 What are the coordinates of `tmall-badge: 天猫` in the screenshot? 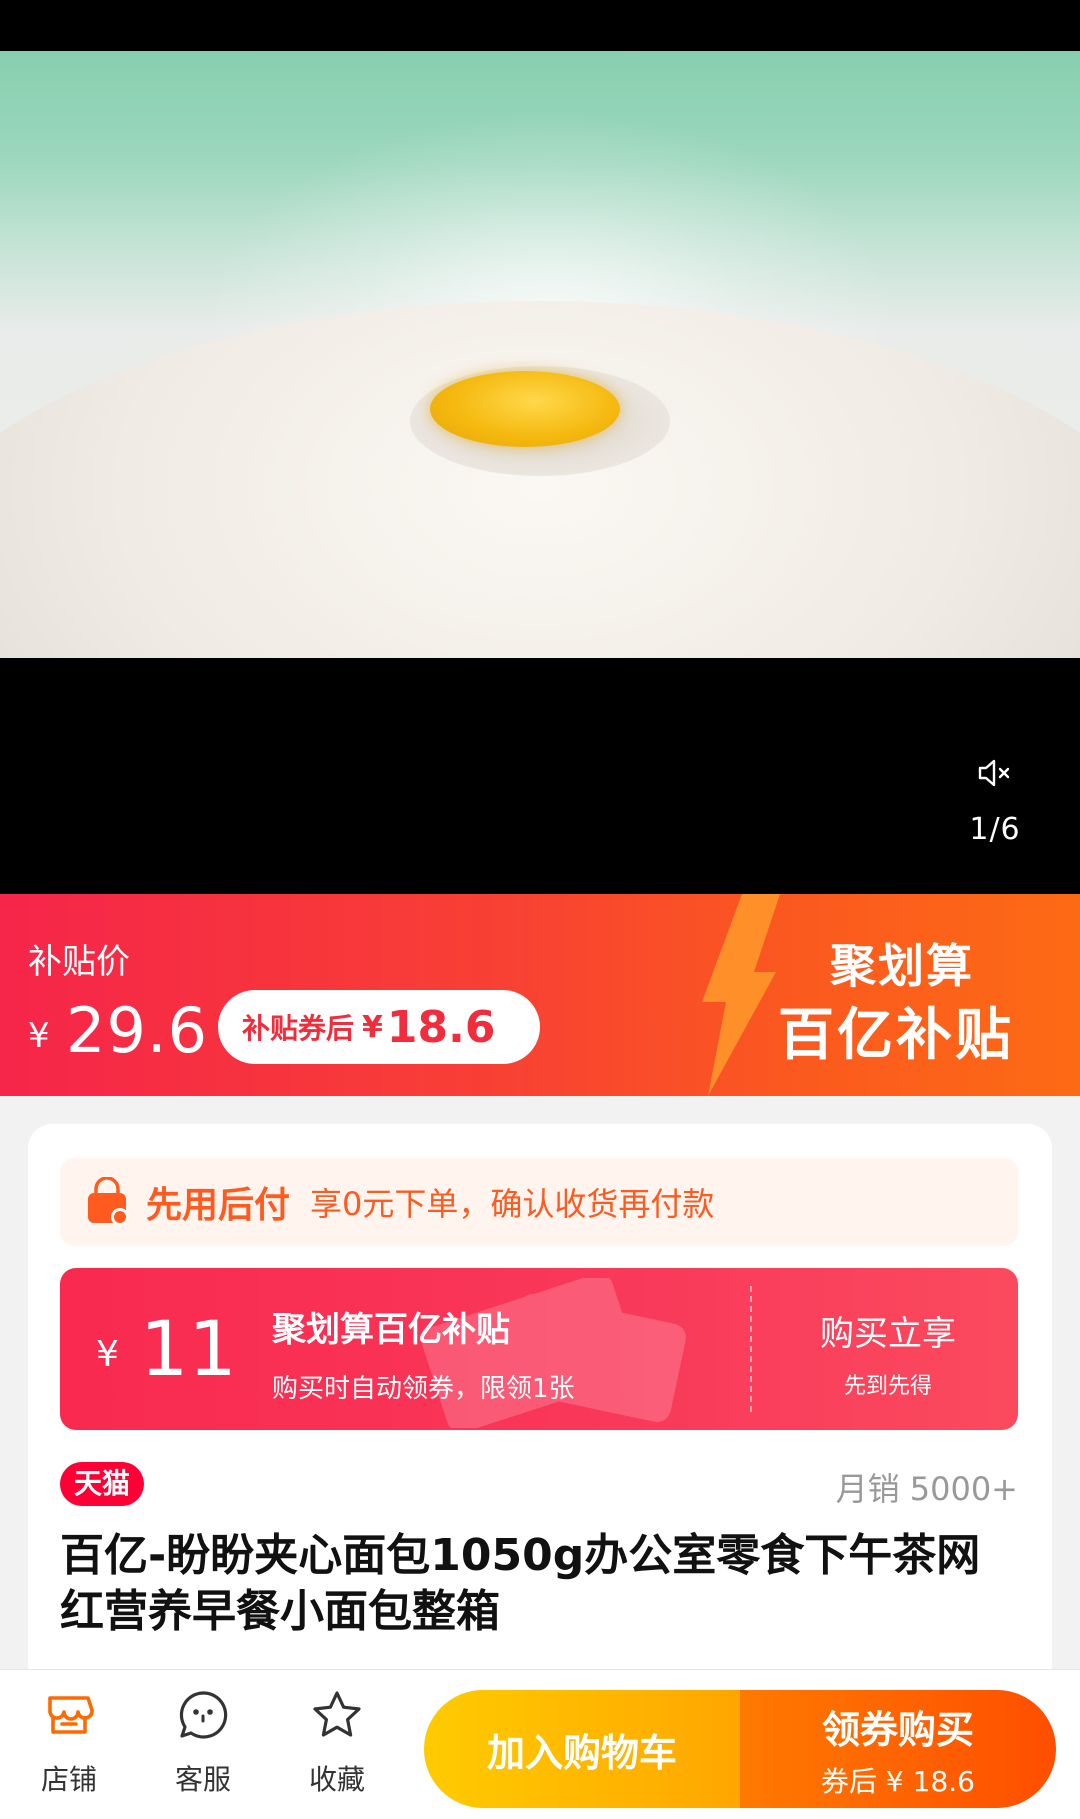 It's located at (102, 1484).